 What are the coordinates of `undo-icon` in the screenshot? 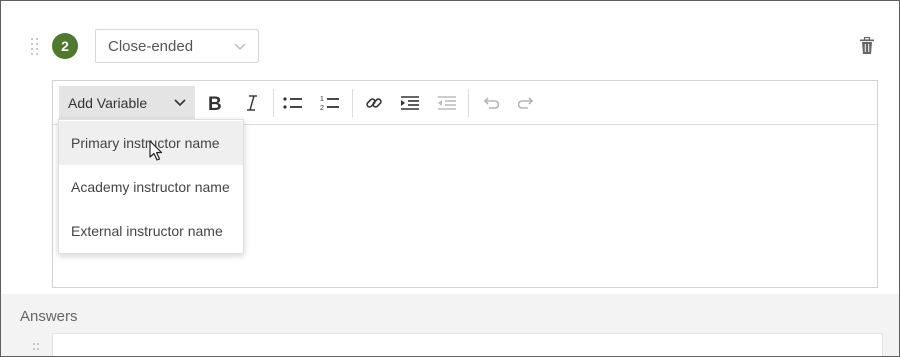 It's located at (490, 103).